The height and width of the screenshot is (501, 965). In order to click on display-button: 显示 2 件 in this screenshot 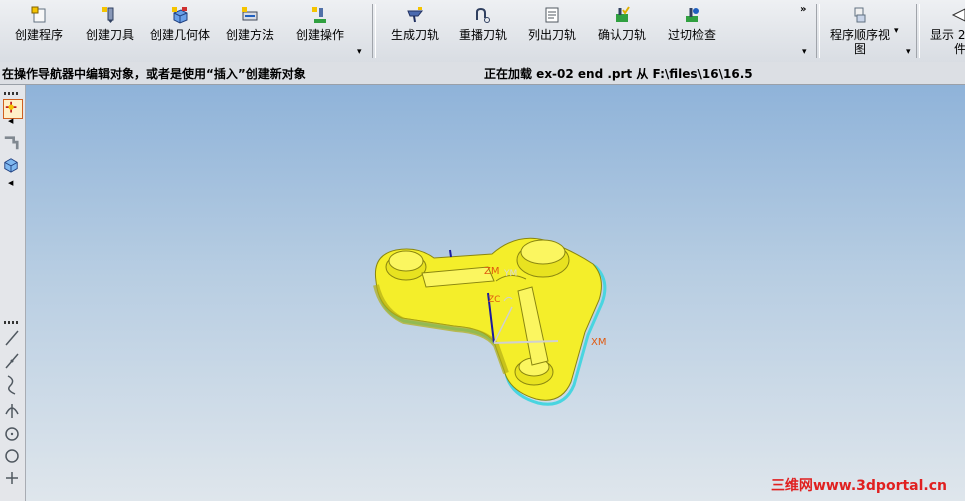, I will do `click(942, 29)`.